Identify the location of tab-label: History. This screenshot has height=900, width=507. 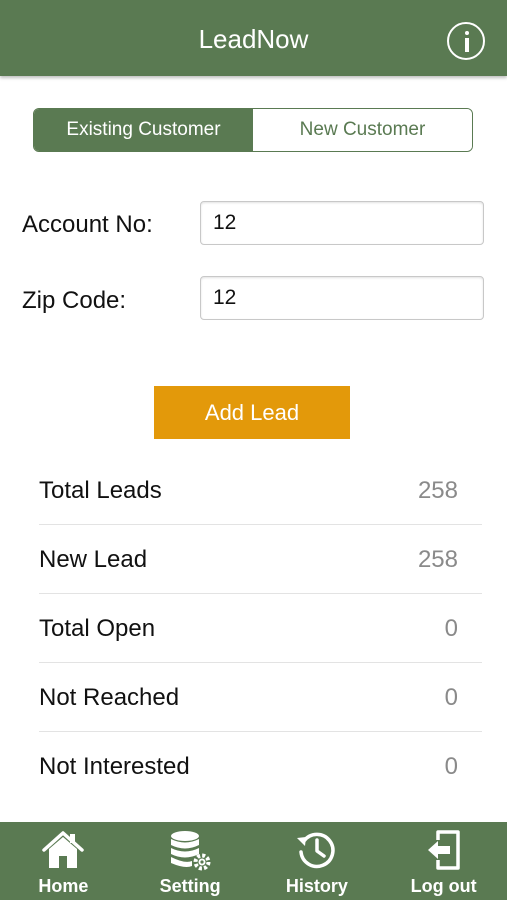
(316, 886).